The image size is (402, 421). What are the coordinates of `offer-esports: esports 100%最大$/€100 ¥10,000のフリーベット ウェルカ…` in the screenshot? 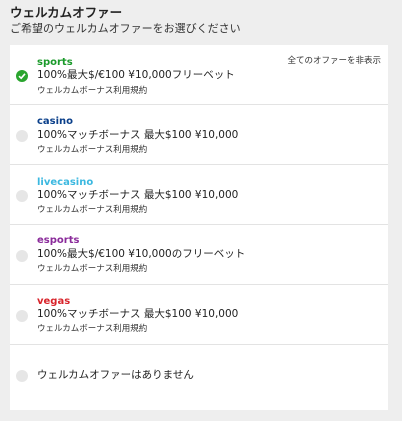 It's located at (199, 255).